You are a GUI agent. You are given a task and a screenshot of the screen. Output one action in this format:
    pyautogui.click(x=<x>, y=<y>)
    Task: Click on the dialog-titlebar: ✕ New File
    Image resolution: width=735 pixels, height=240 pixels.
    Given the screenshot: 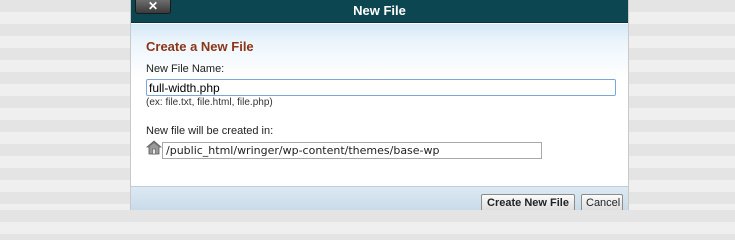 What is the action you would take?
    pyautogui.click(x=379, y=11)
    